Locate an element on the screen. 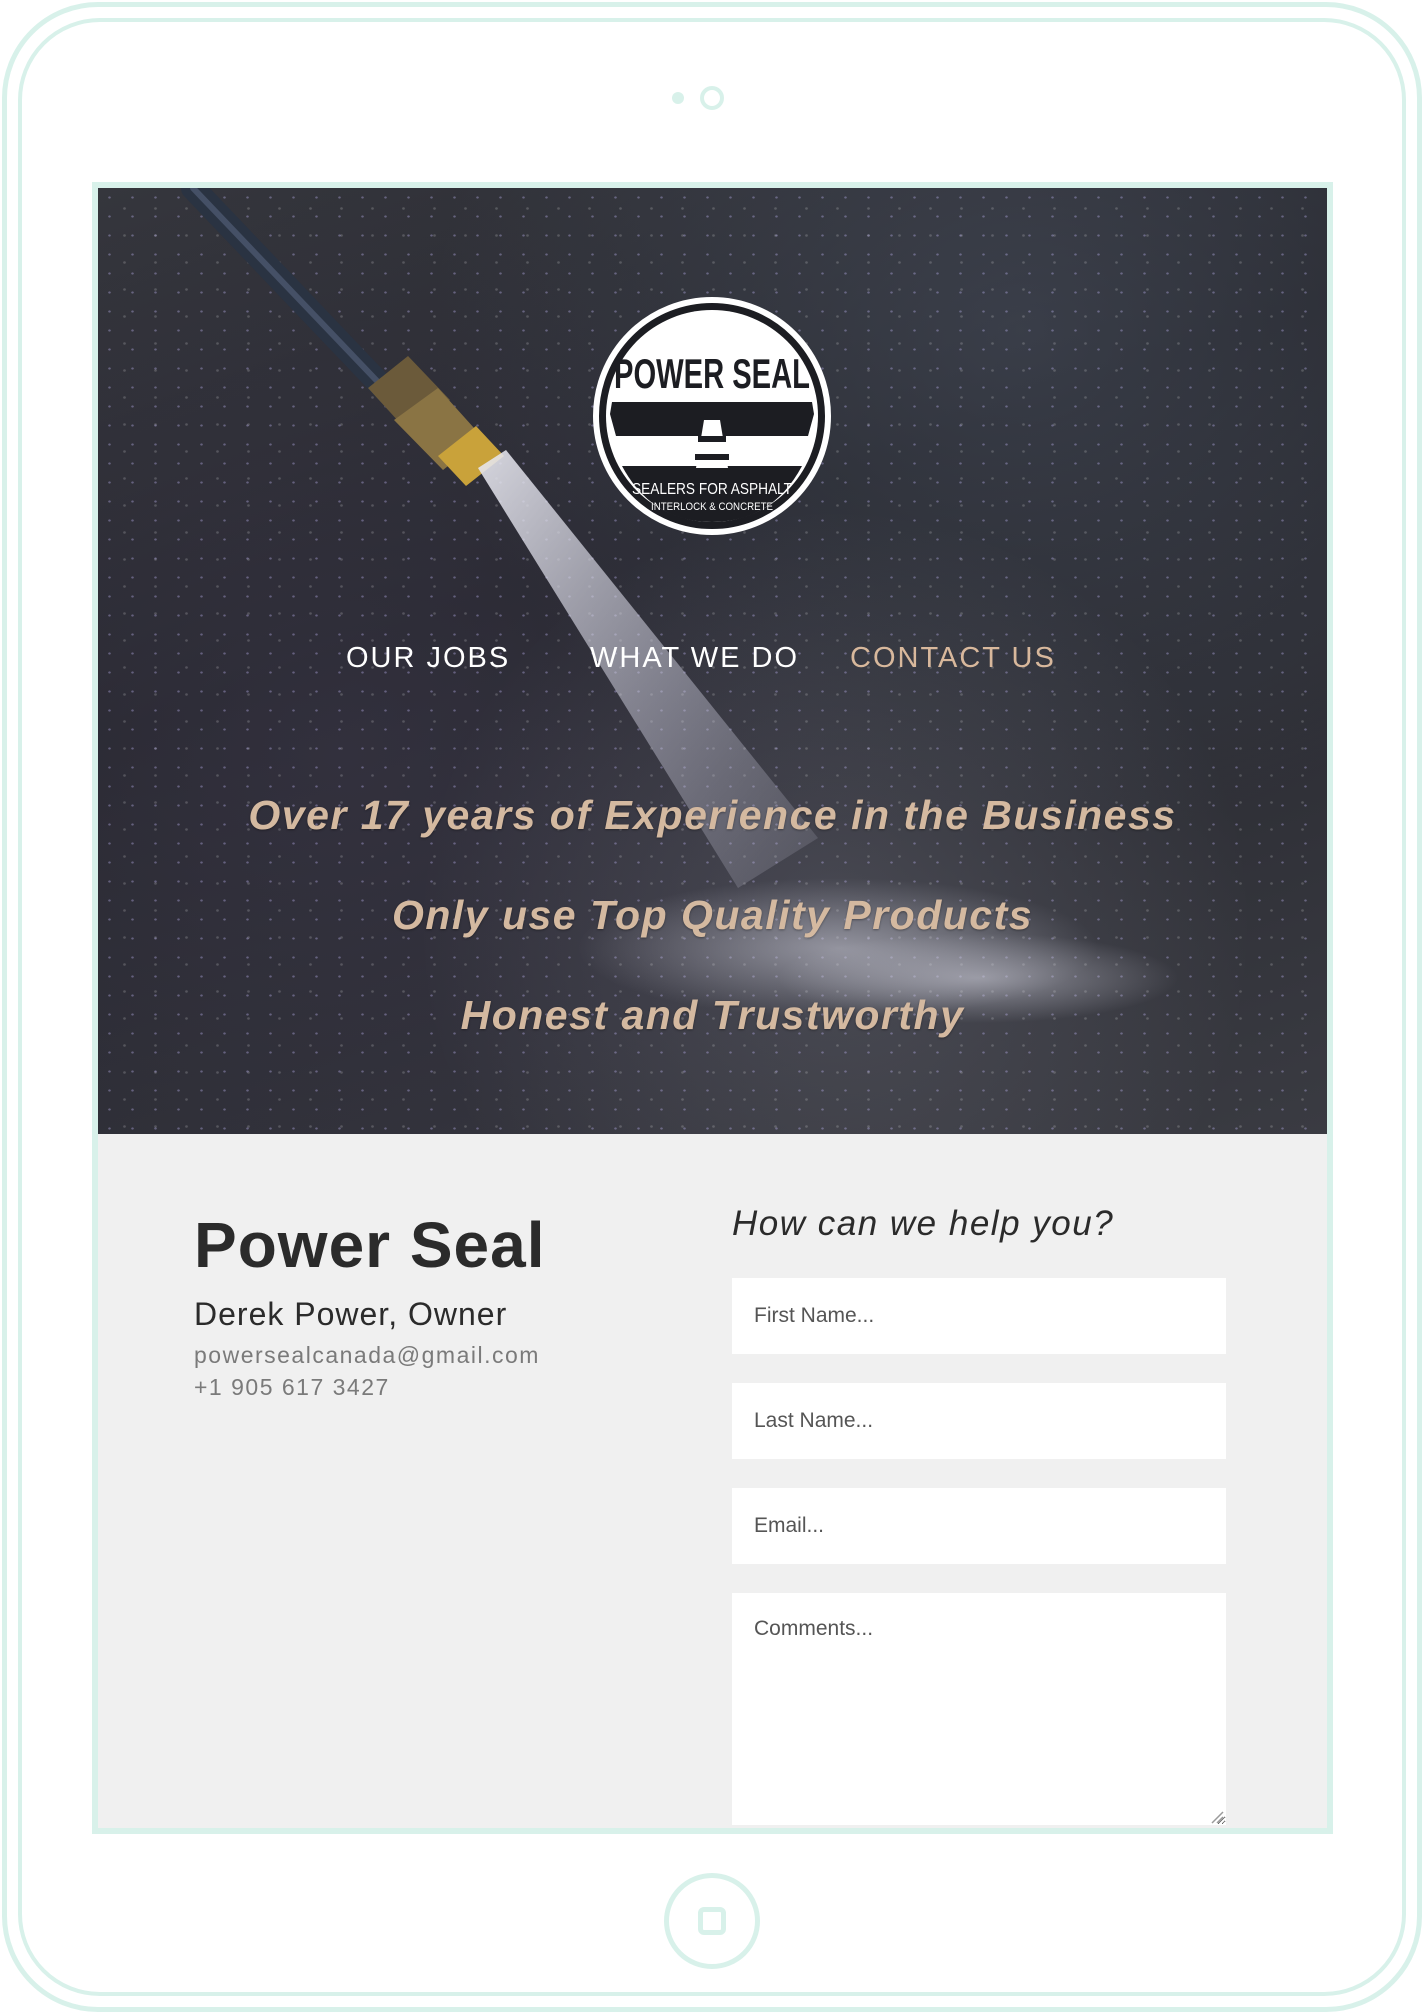 This screenshot has height=2014, width=1424. tagline-quality: Only use Top Quality Products is located at coordinates (712, 915).